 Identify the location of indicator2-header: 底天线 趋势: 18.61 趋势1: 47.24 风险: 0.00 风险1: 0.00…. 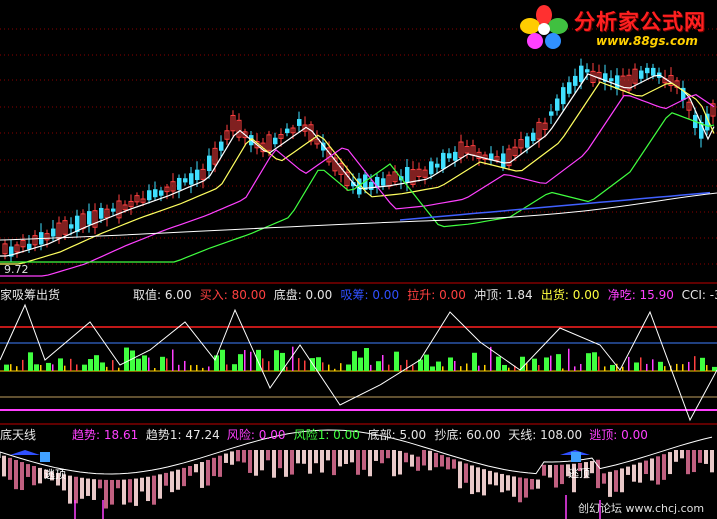
(358, 435).